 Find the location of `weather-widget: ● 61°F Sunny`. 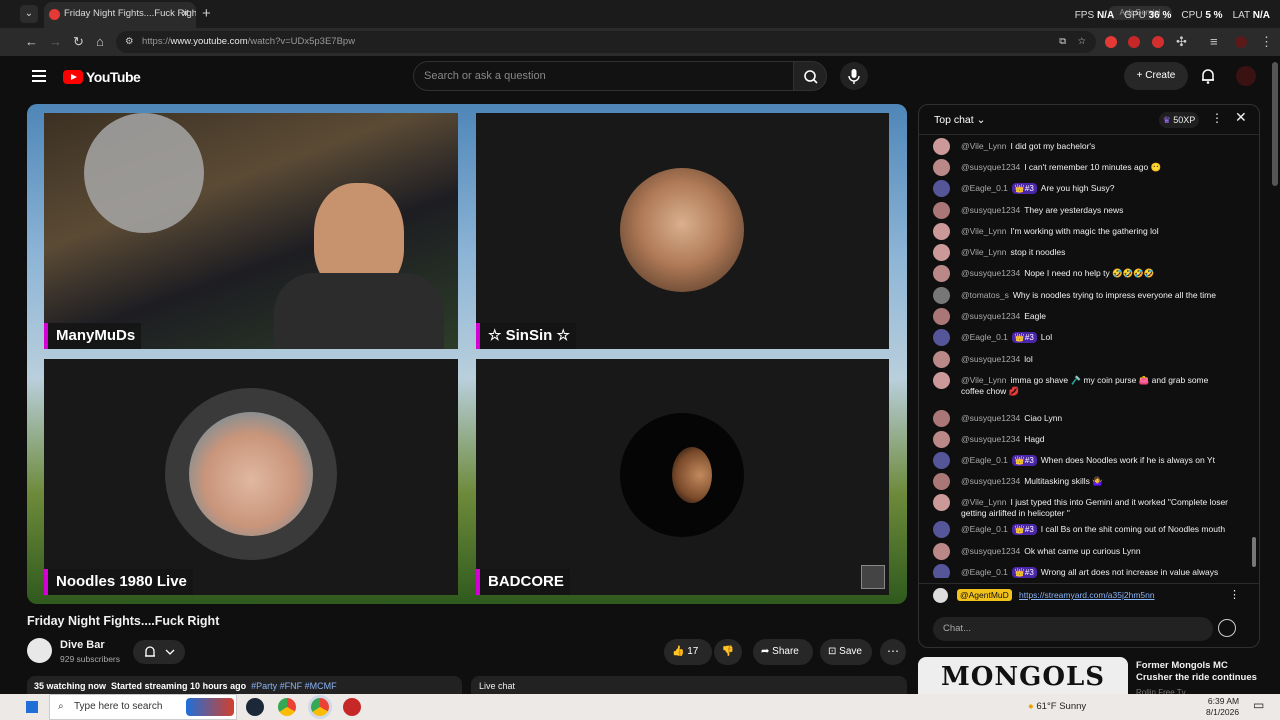

weather-widget: ● 61°F Sunny is located at coordinates (1057, 706).